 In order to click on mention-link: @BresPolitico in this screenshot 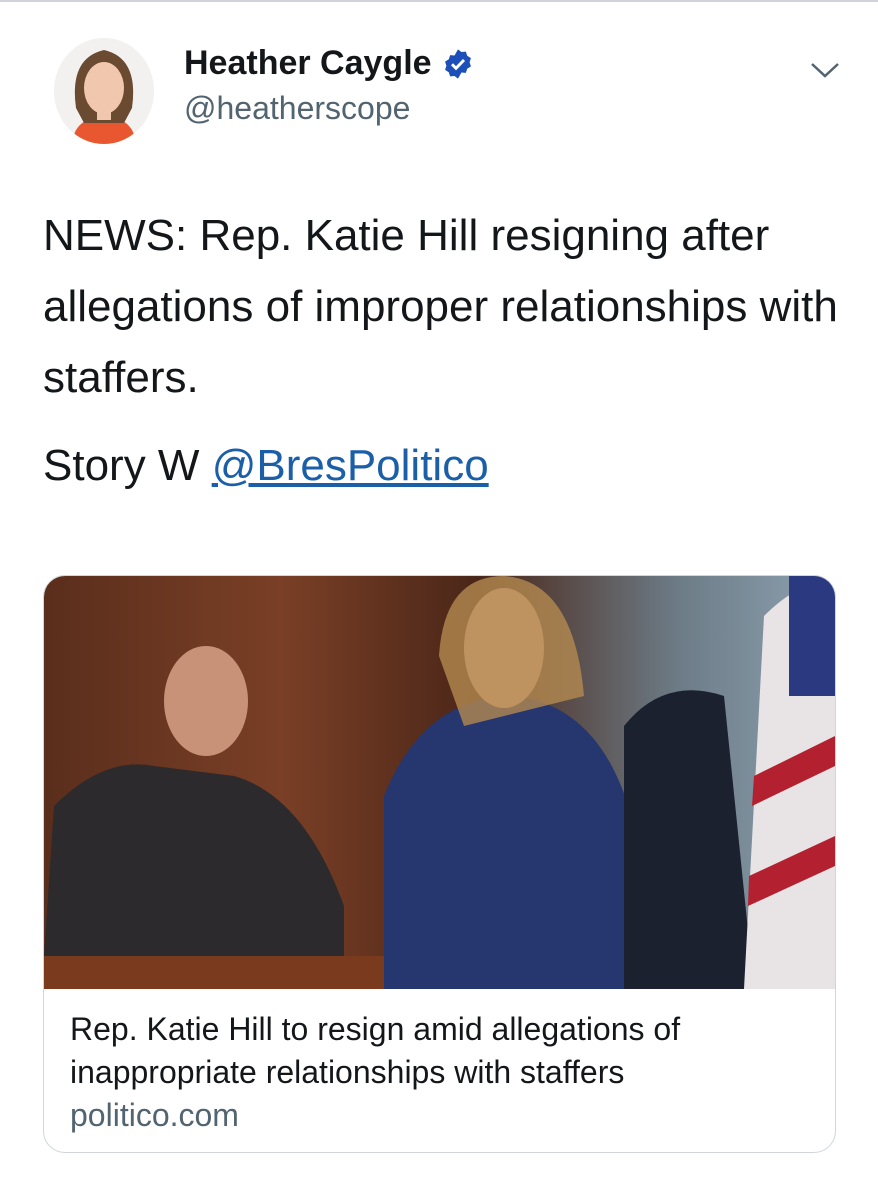, I will do `click(350, 465)`.